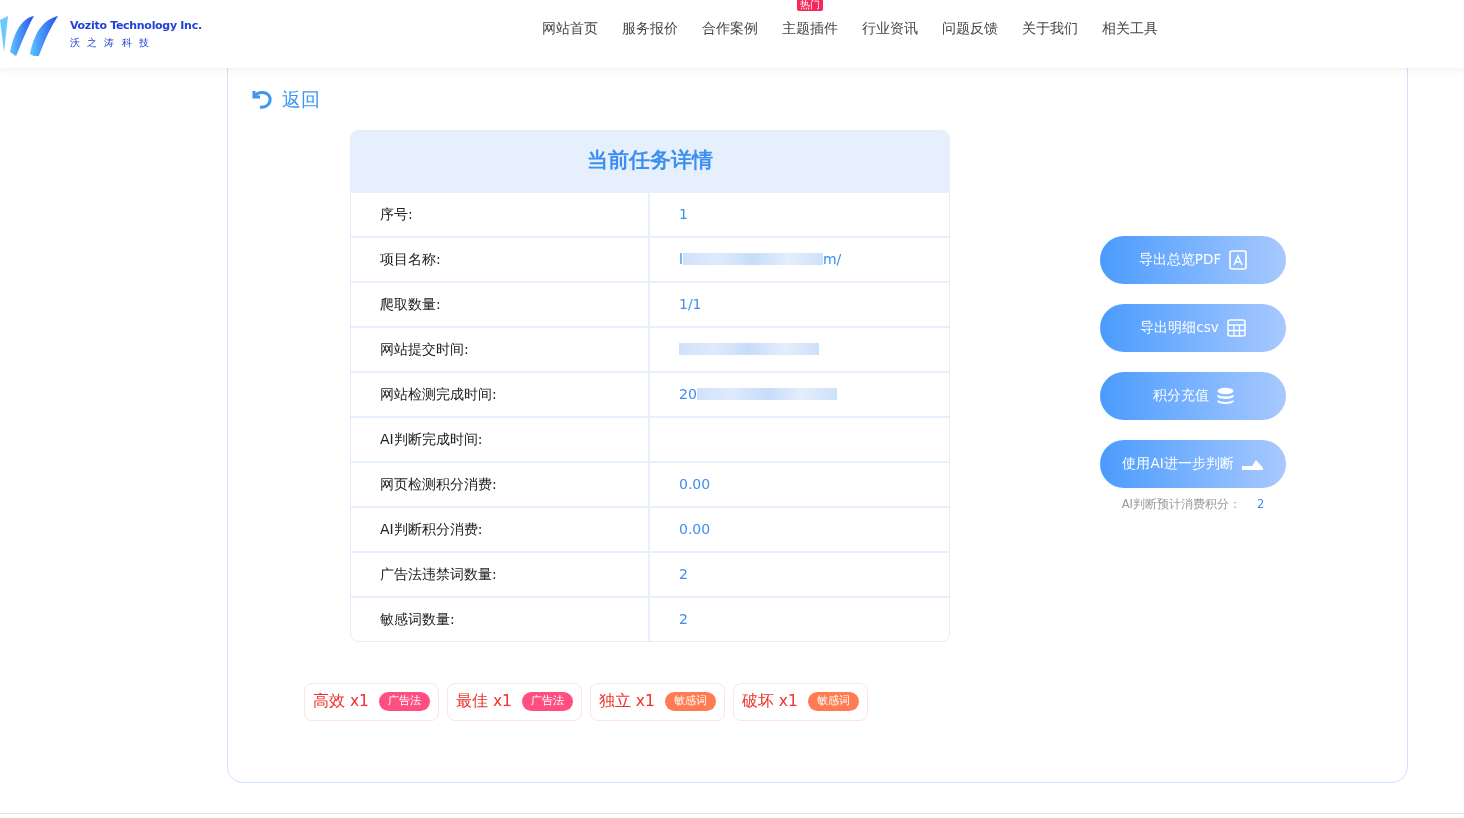 The height and width of the screenshot is (818, 1464). I want to click on field-label: 网页检测积分消费:, so click(438, 484).